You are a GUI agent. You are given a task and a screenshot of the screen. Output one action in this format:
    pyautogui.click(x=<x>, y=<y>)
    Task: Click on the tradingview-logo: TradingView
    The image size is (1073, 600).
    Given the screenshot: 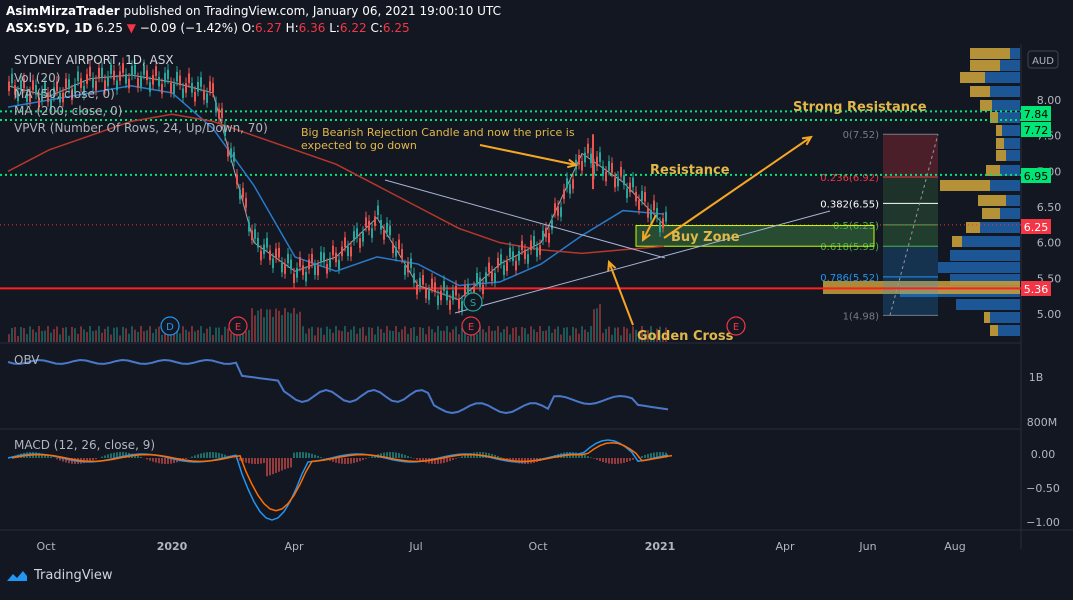 What is the action you would take?
    pyautogui.click(x=59, y=575)
    